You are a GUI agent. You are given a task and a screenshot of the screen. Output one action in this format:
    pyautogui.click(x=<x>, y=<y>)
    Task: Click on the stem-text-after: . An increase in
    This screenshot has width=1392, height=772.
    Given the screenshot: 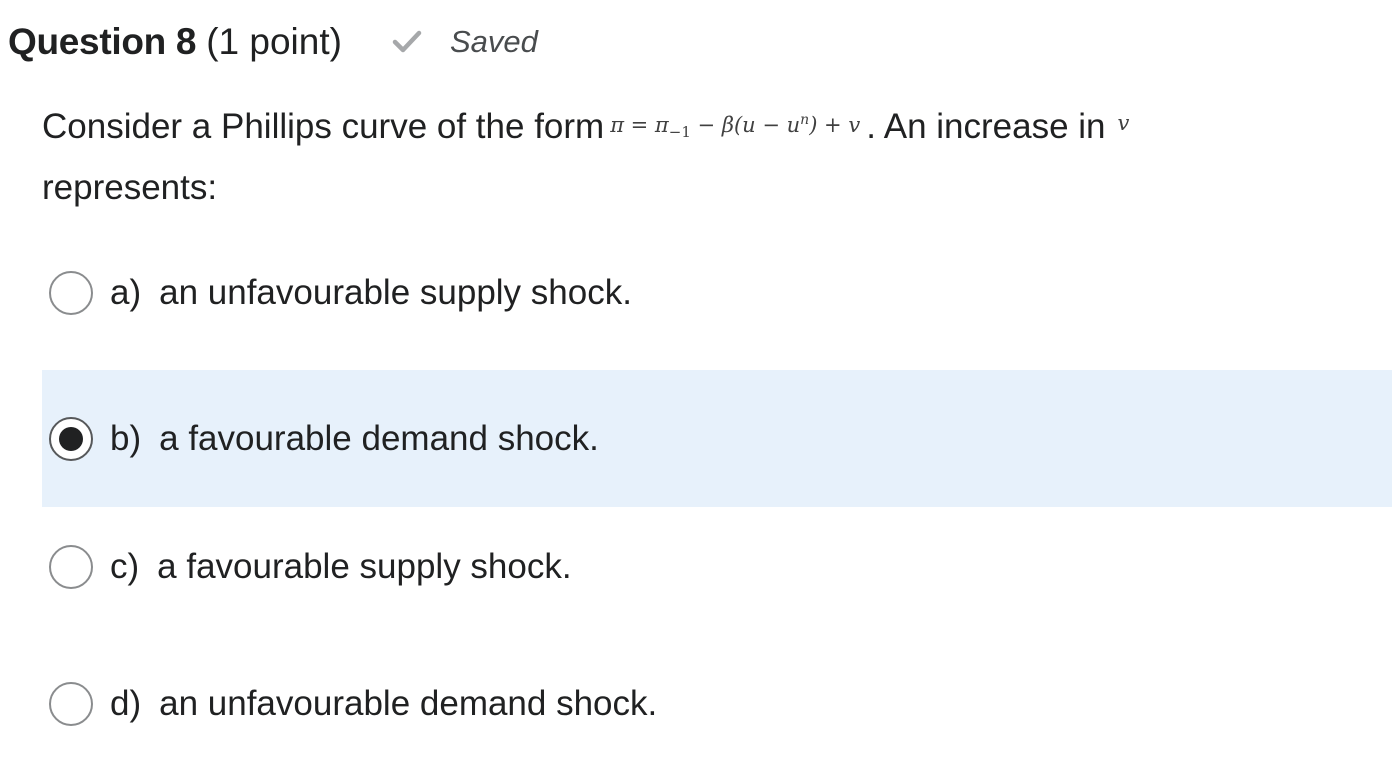 What is the action you would take?
    pyautogui.click(x=986, y=126)
    